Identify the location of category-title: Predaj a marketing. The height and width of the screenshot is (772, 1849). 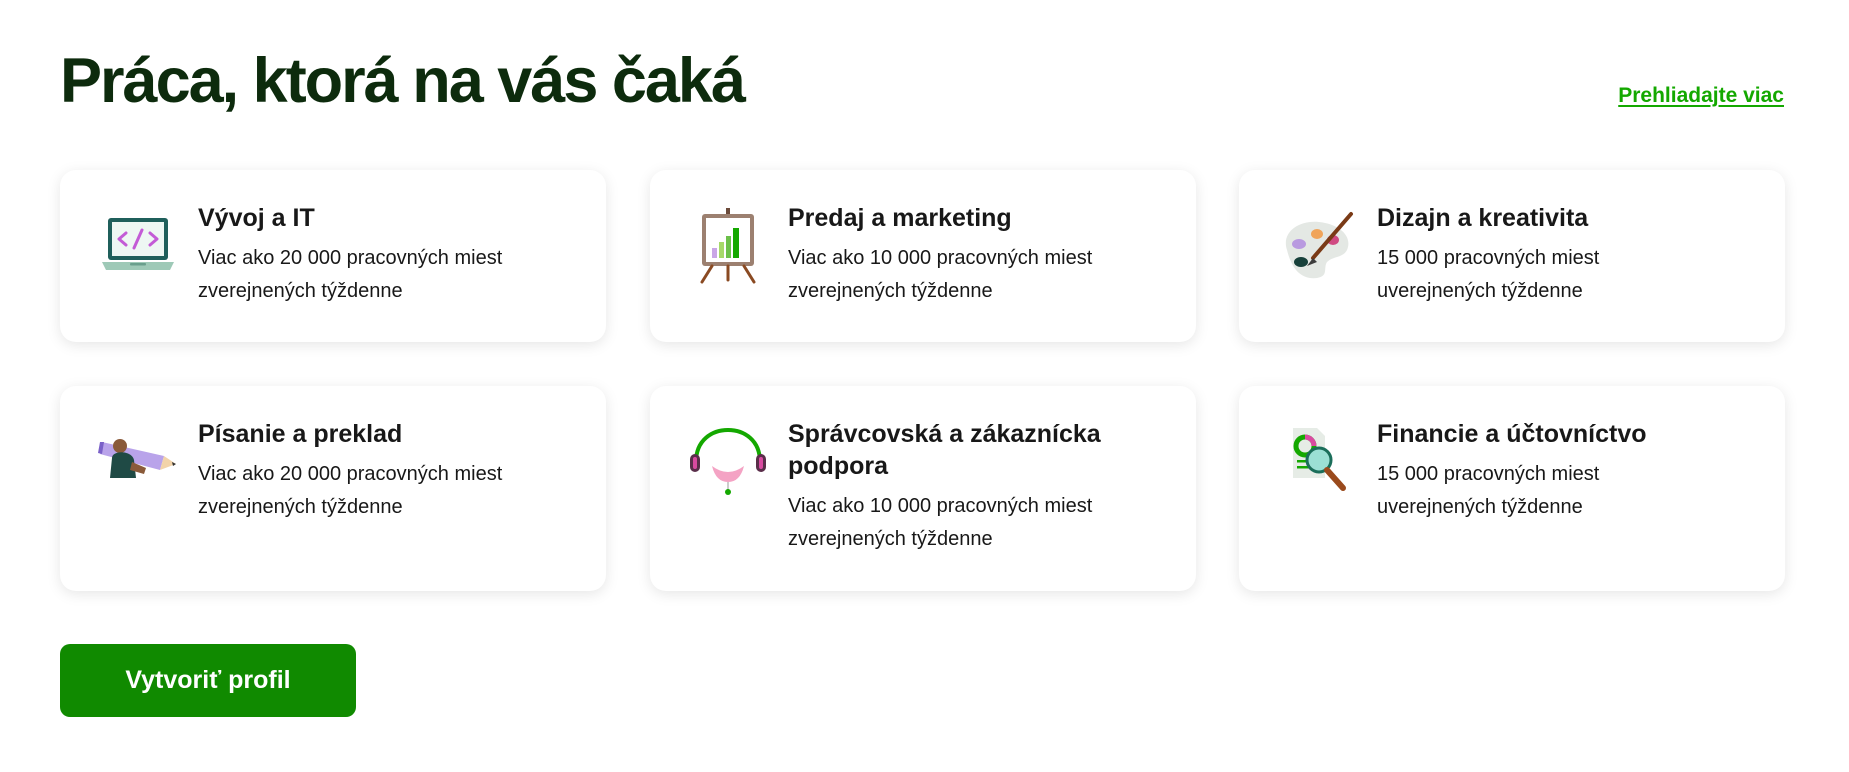
(900, 218).